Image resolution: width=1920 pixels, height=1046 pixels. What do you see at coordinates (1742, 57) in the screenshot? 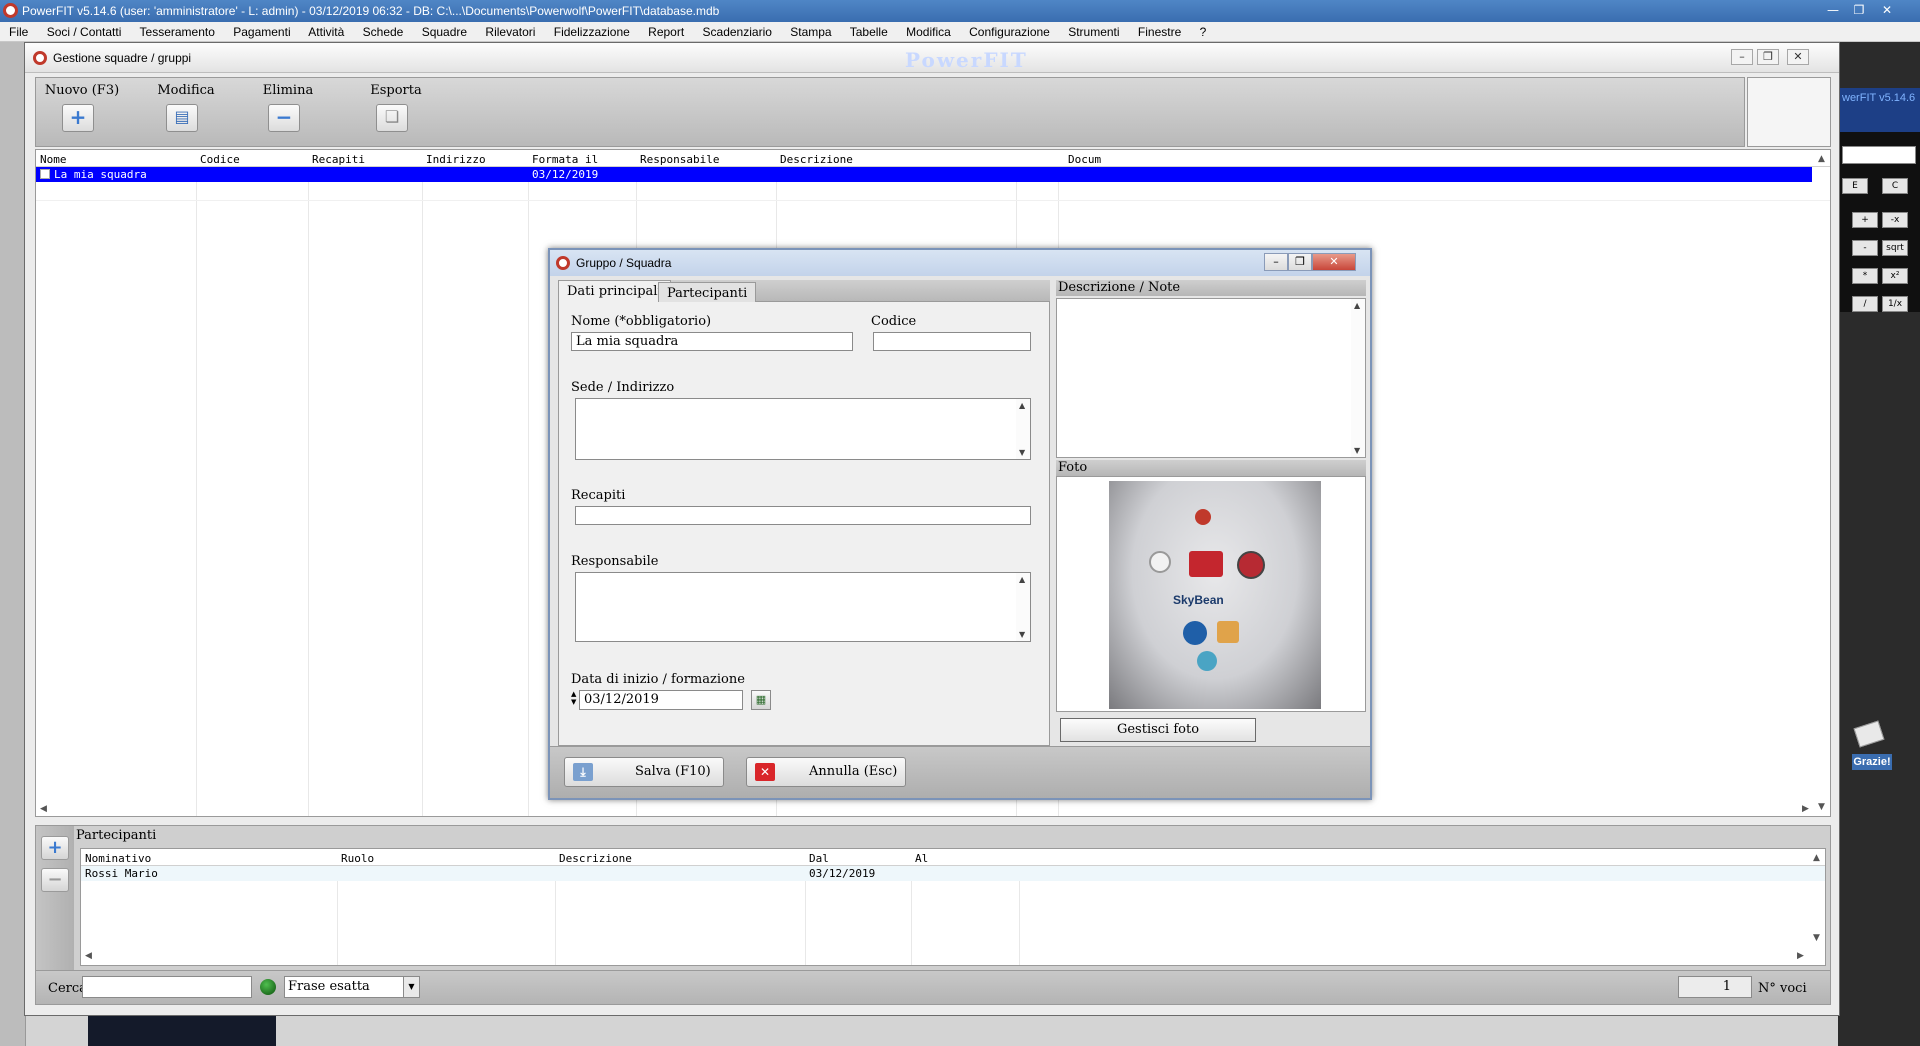
I see `window-minimize-icon: –` at bounding box center [1742, 57].